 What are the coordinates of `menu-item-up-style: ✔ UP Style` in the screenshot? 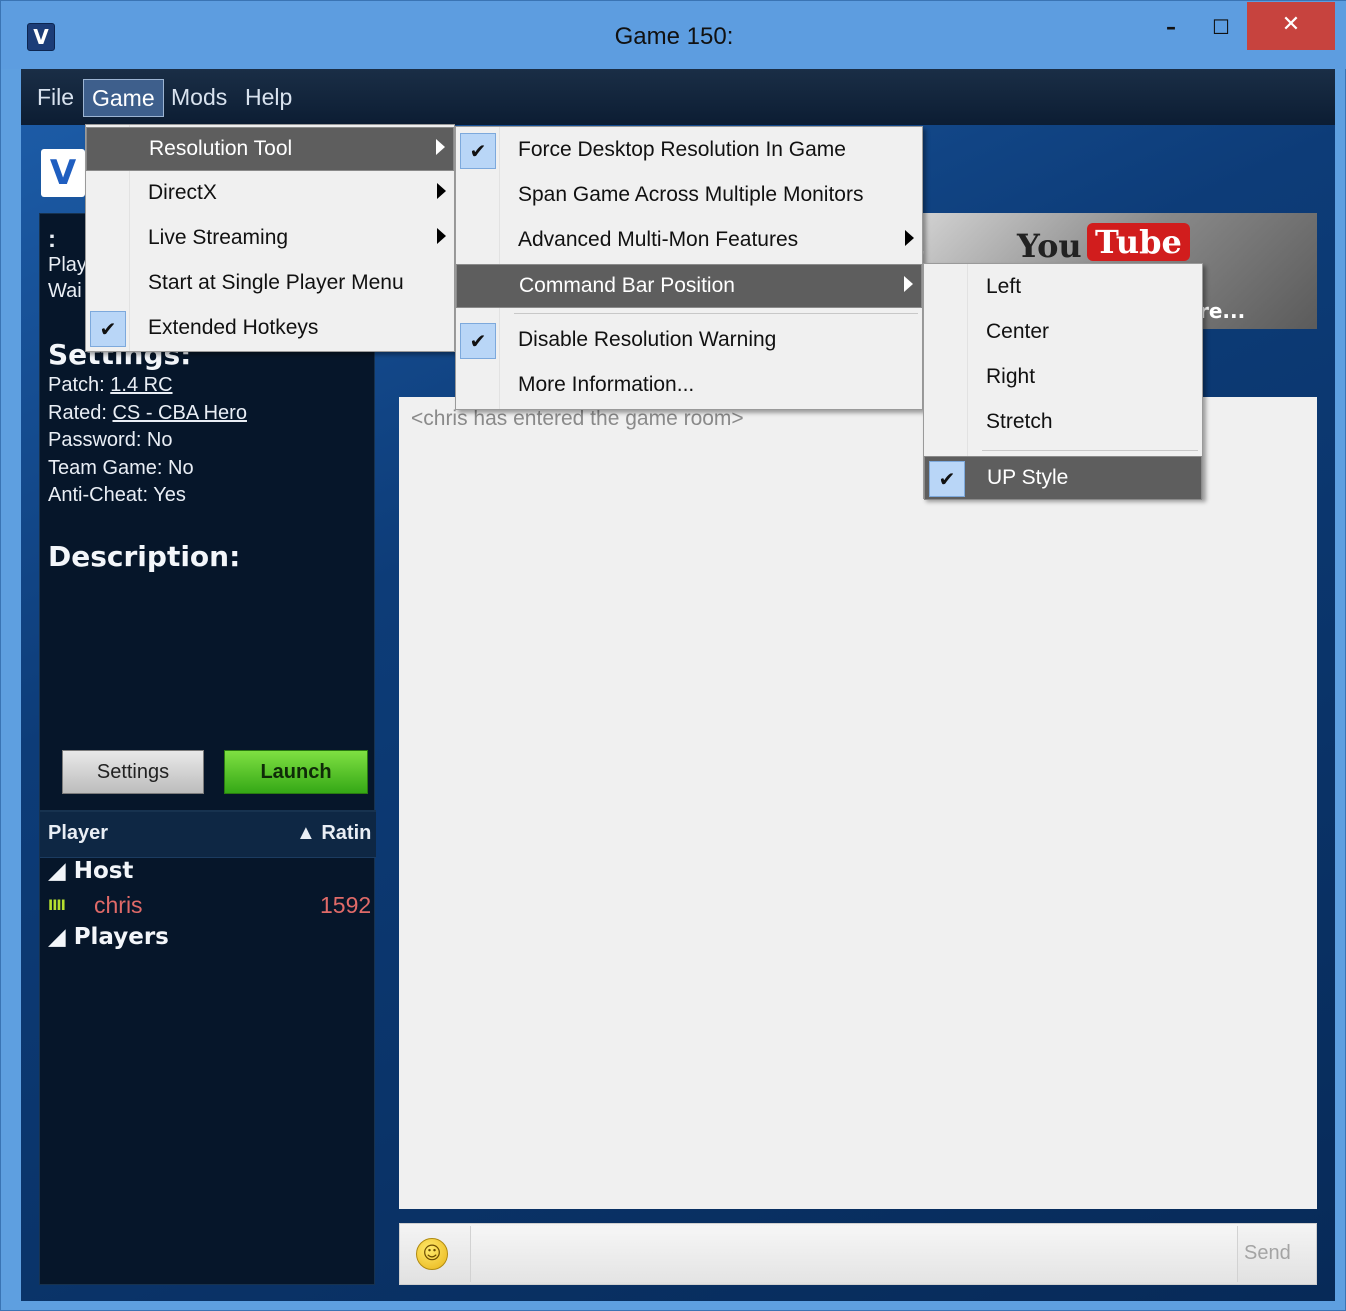 It's located at (1063, 478).